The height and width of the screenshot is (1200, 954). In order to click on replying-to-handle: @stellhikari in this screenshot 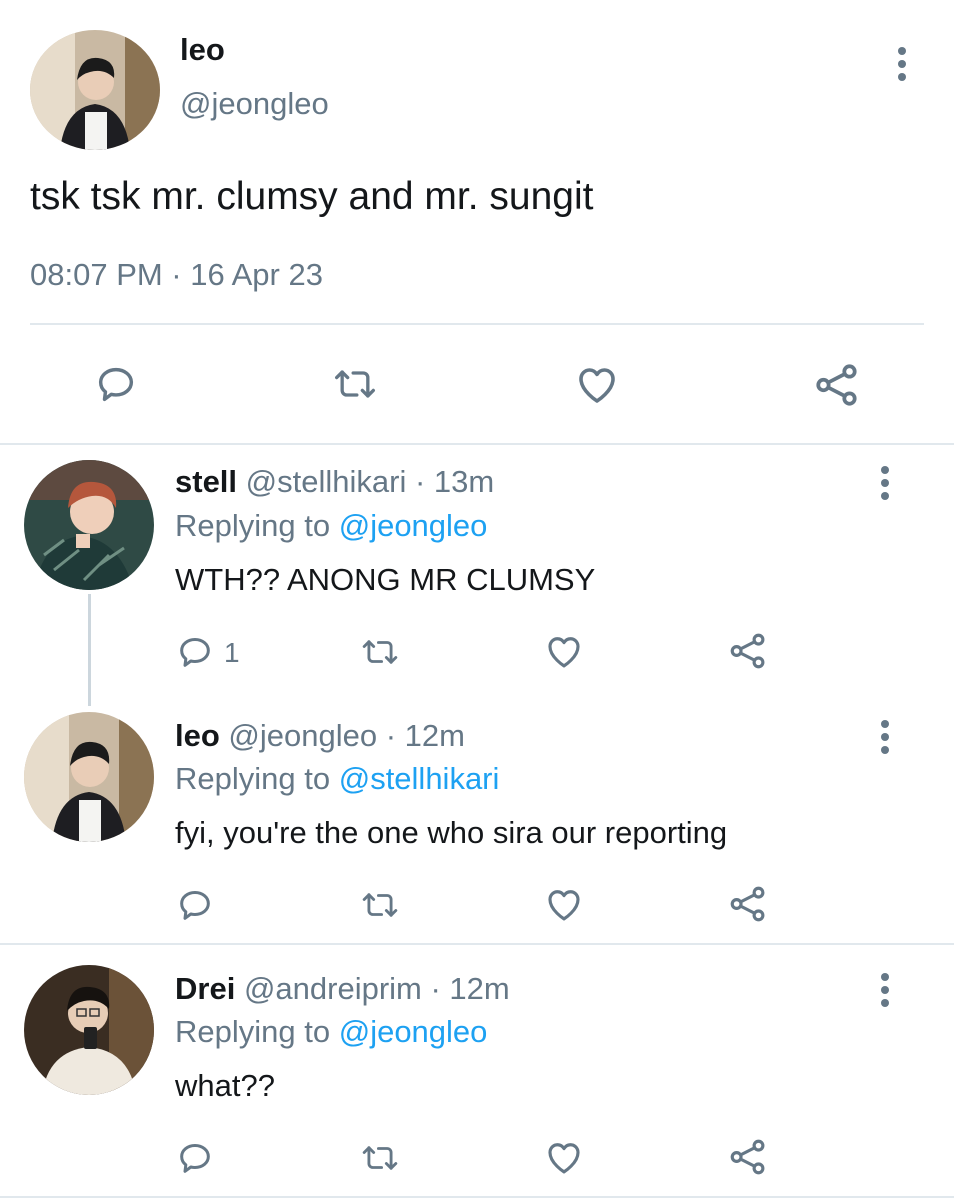, I will do `click(419, 778)`.